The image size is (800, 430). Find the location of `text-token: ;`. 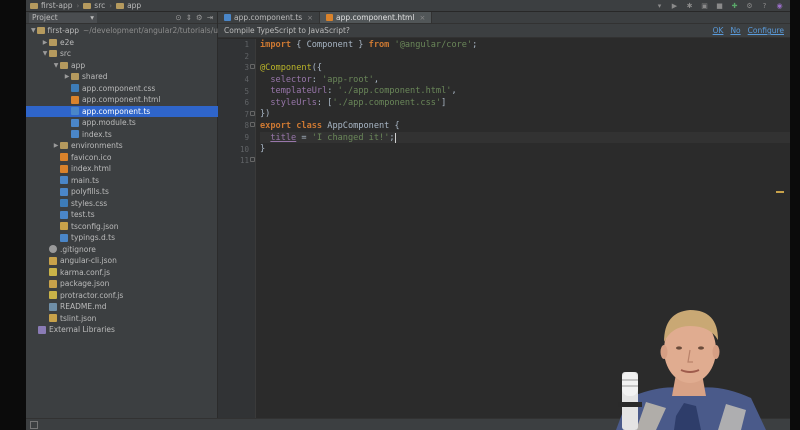

text-token: ; is located at coordinates (475, 44).